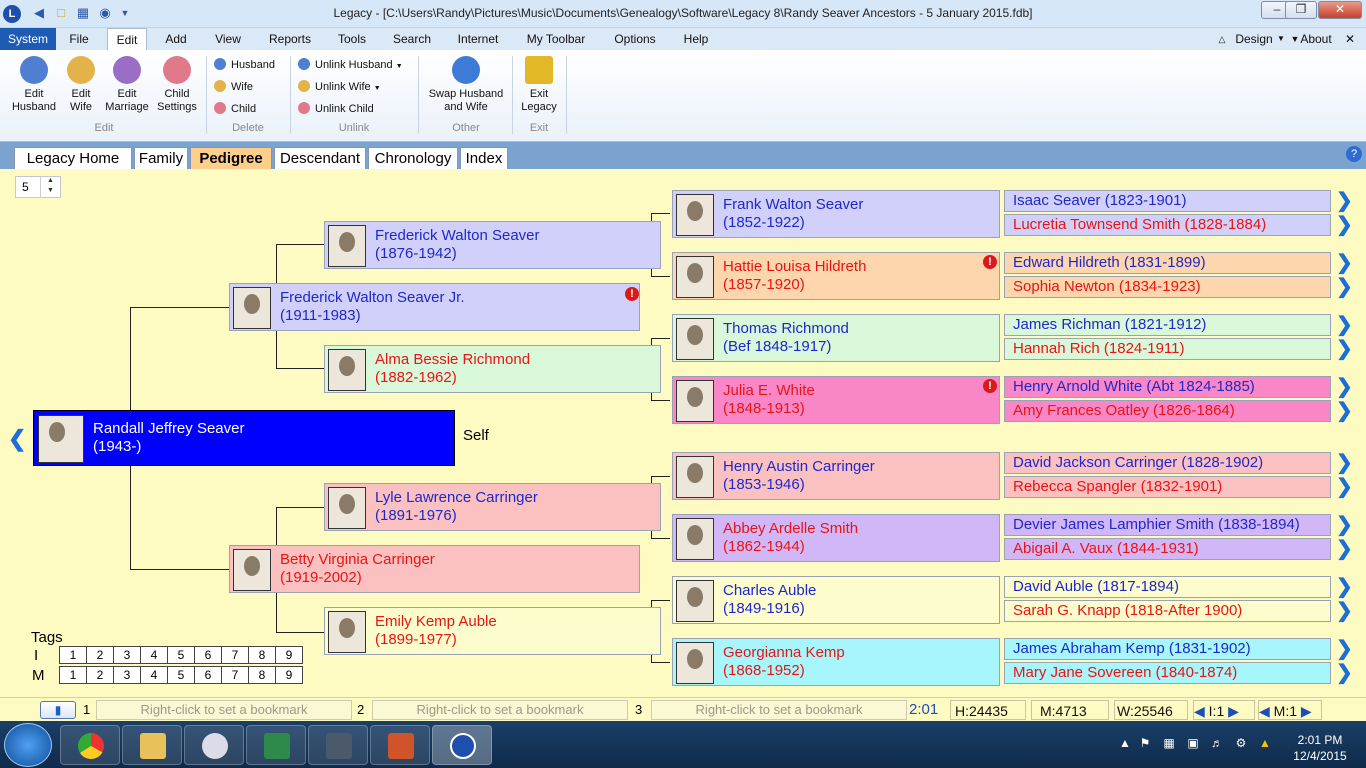 The height and width of the screenshot is (768, 1366). Describe the element at coordinates (836, 214) in the screenshot. I see `great-grandparent-box: Frank Walton Seaver (1852-1922)` at that location.